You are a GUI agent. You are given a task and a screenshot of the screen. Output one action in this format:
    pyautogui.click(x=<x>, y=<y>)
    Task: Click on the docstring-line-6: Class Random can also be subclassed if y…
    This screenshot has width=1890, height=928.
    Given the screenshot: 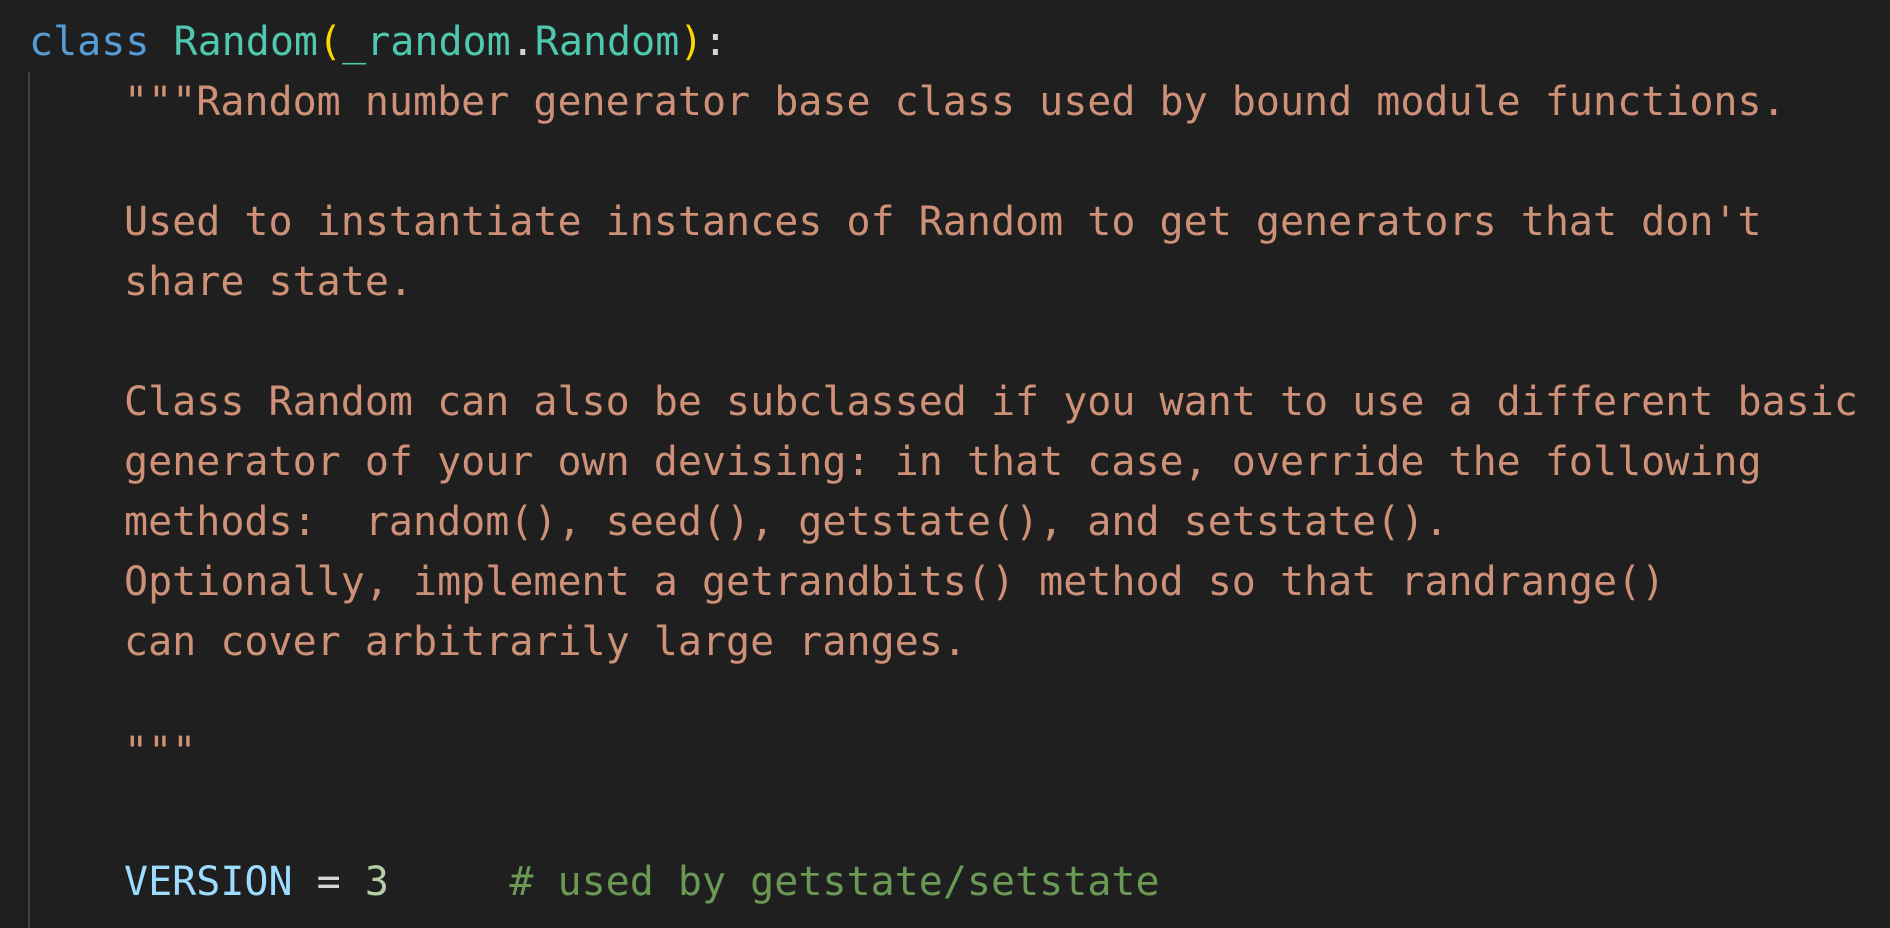 What is the action you would take?
    pyautogui.click(x=991, y=402)
    